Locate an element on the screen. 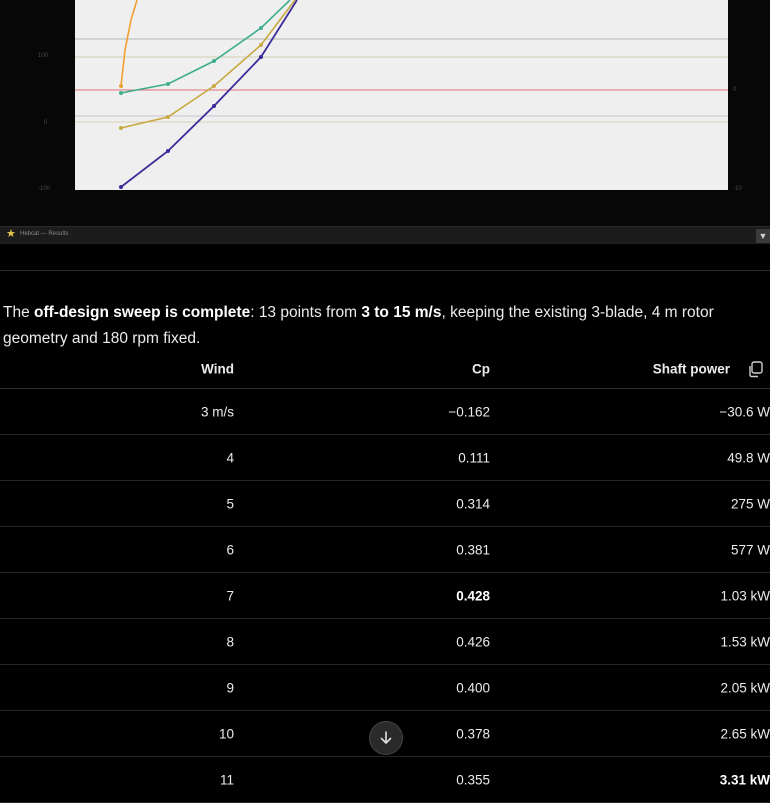 The image size is (770, 803). cell-shaft-power: 1.53 kW is located at coordinates (745, 641).